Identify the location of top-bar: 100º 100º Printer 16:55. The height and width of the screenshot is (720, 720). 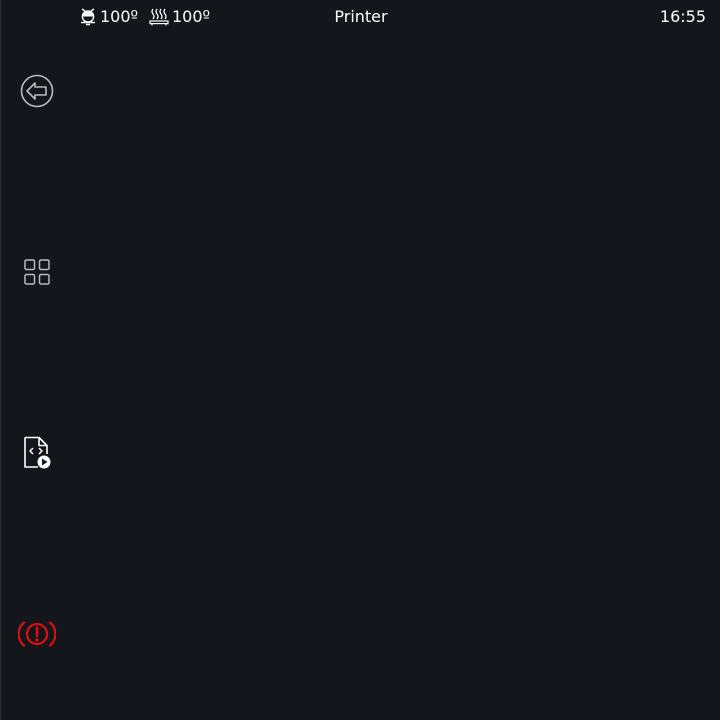
(360, 18).